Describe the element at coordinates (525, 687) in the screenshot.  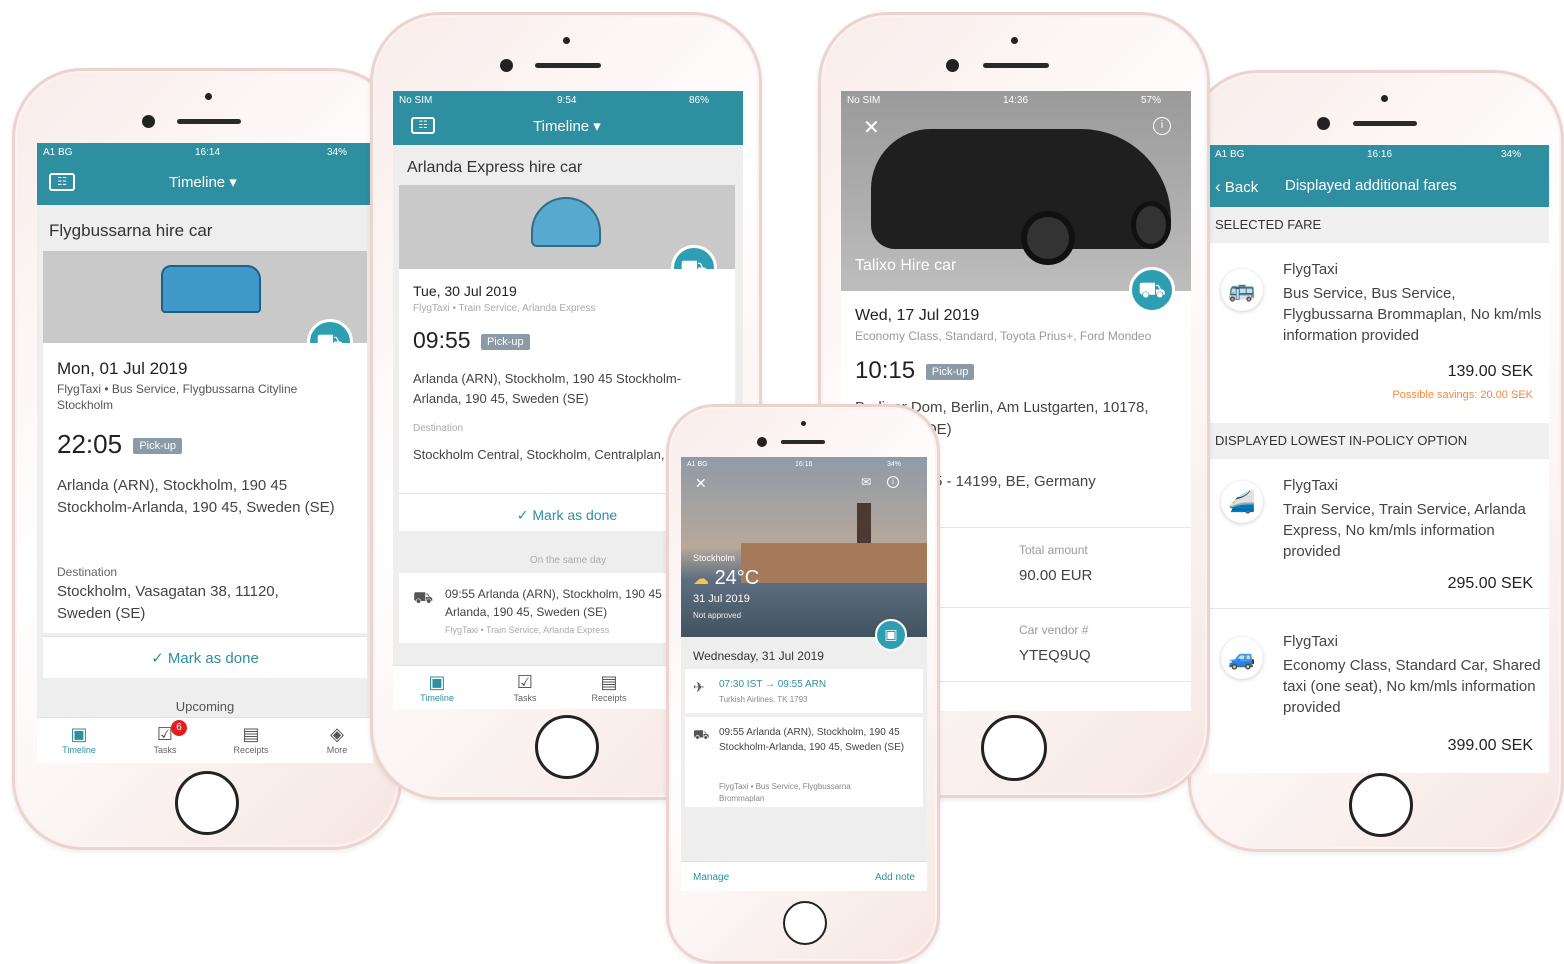
I see `tab-tasks: ☑ Tasks` at that location.